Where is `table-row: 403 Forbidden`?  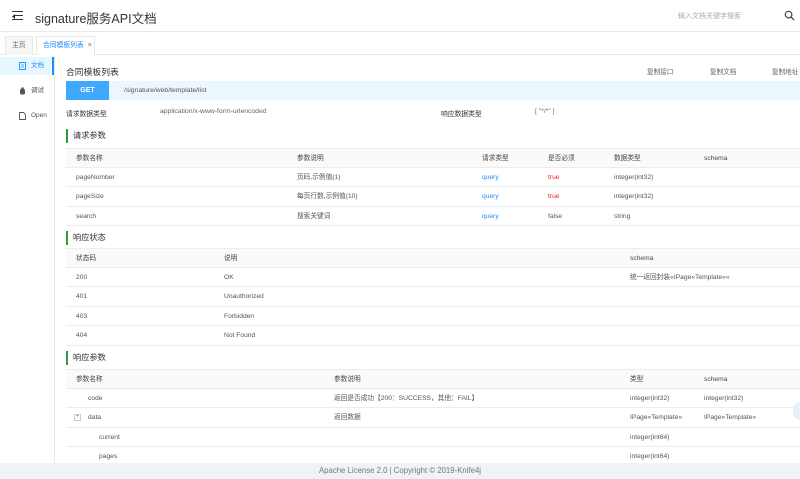
table-row: 403 Forbidden is located at coordinates (433, 316).